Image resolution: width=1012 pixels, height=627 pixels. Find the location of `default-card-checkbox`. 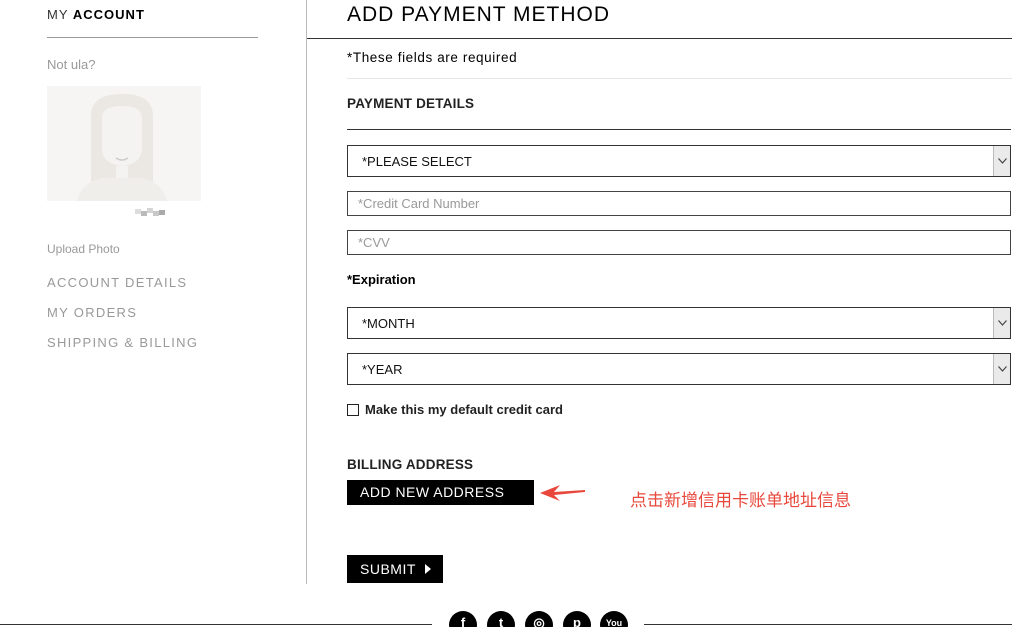

default-card-checkbox is located at coordinates (353, 410).